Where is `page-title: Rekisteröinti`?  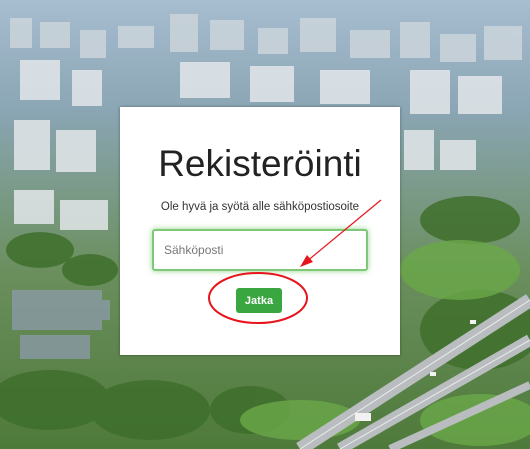 page-title: Rekisteröinti is located at coordinates (260, 163).